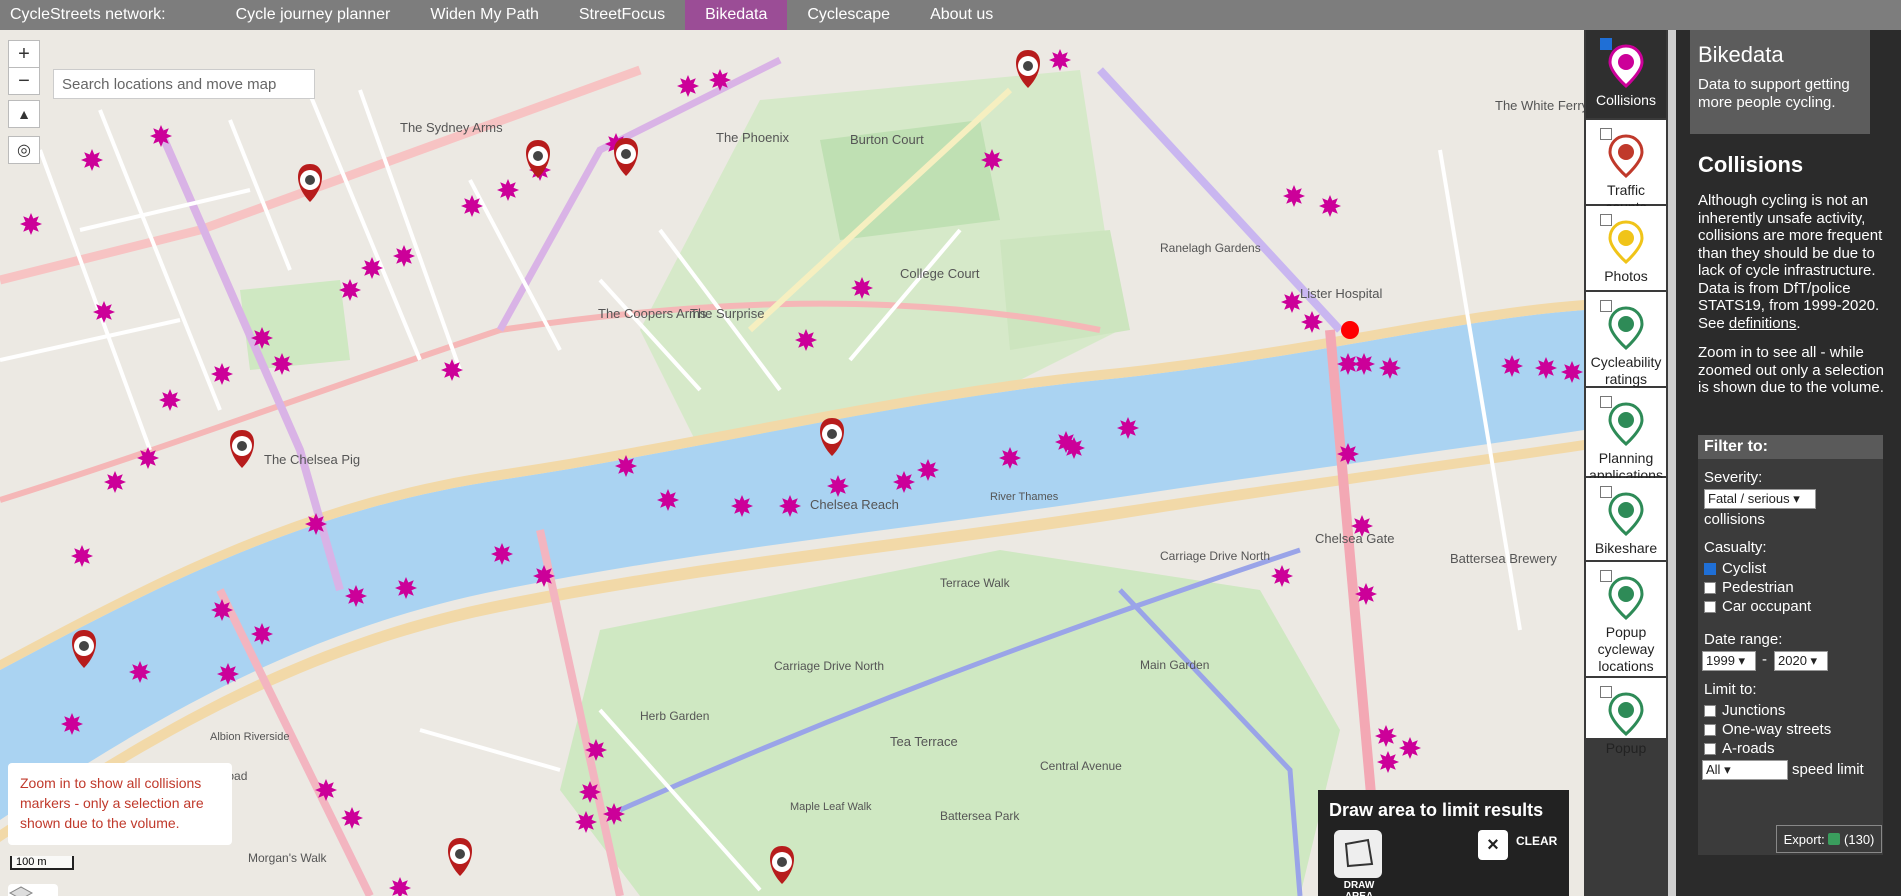 The height and width of the screenshot is (896, 1901). Describe the element at coordinates (24, 81) in the screenshot. I see `zoom-out-button: −` at that location.